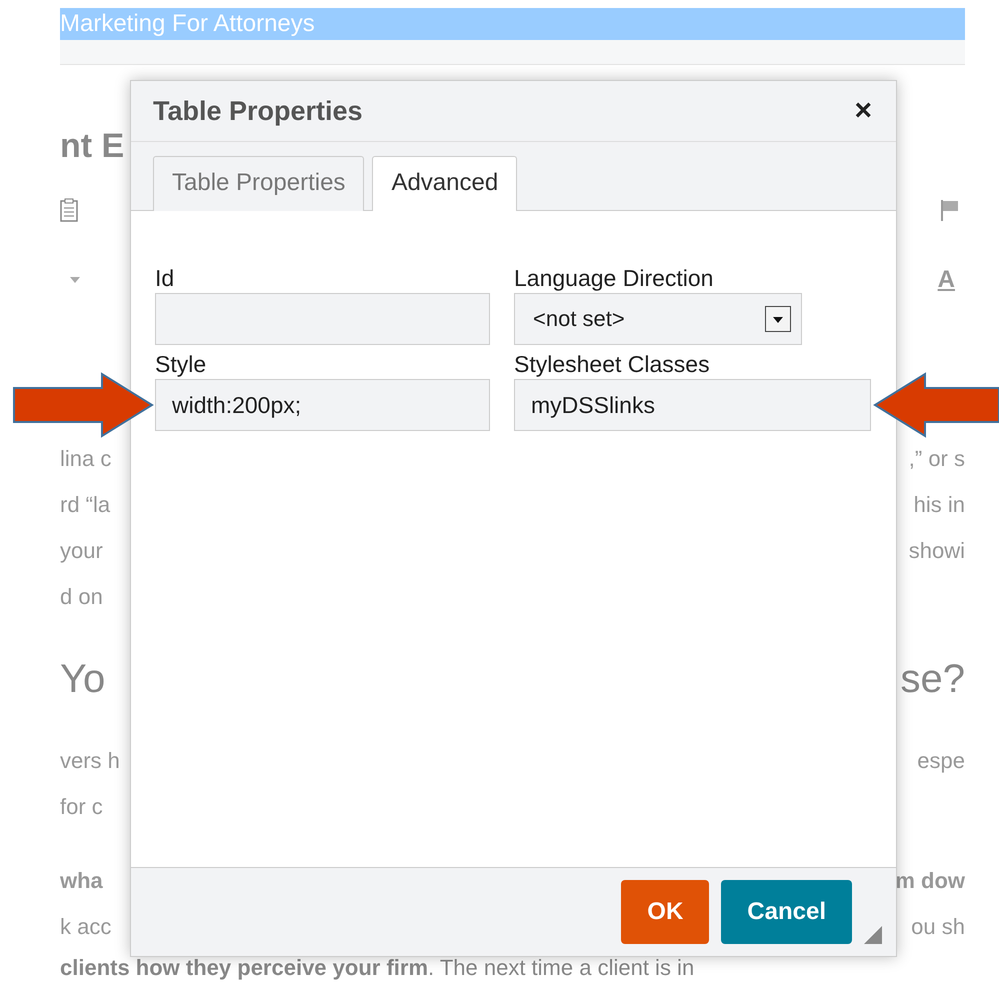 This screenshot has height=983, width=999. What do you see at coordinates (85, 505) in the screenshot?
I see `paragraph-text: rd “la` at bounding box center [85, 505].